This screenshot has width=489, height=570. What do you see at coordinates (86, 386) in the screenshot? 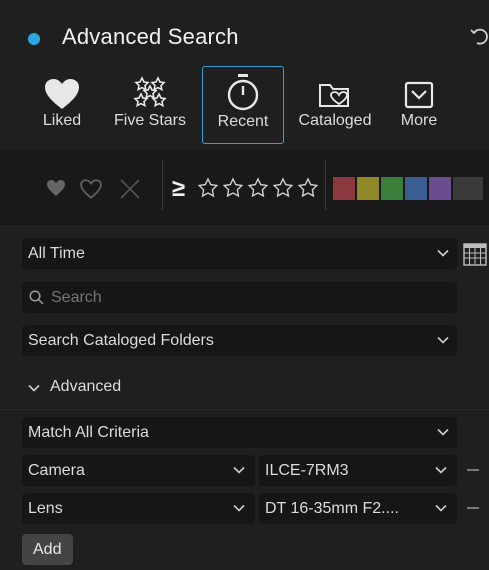
I see `advanced-label: Advanced` at bounding box center [86, 386].